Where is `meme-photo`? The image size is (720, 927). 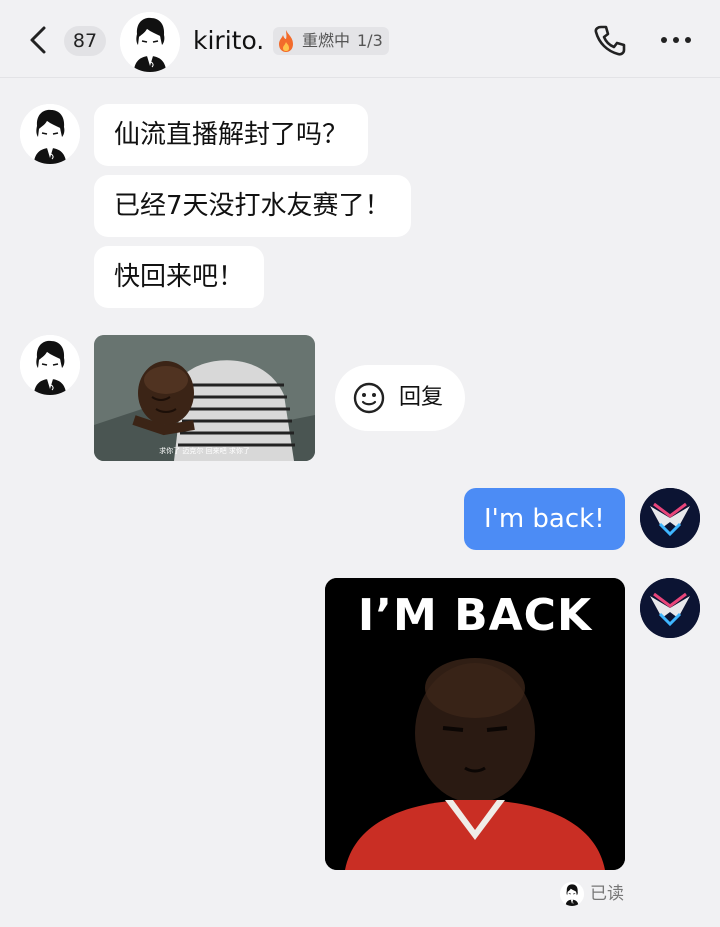
meme-photo is located at coordinates (204, 398).